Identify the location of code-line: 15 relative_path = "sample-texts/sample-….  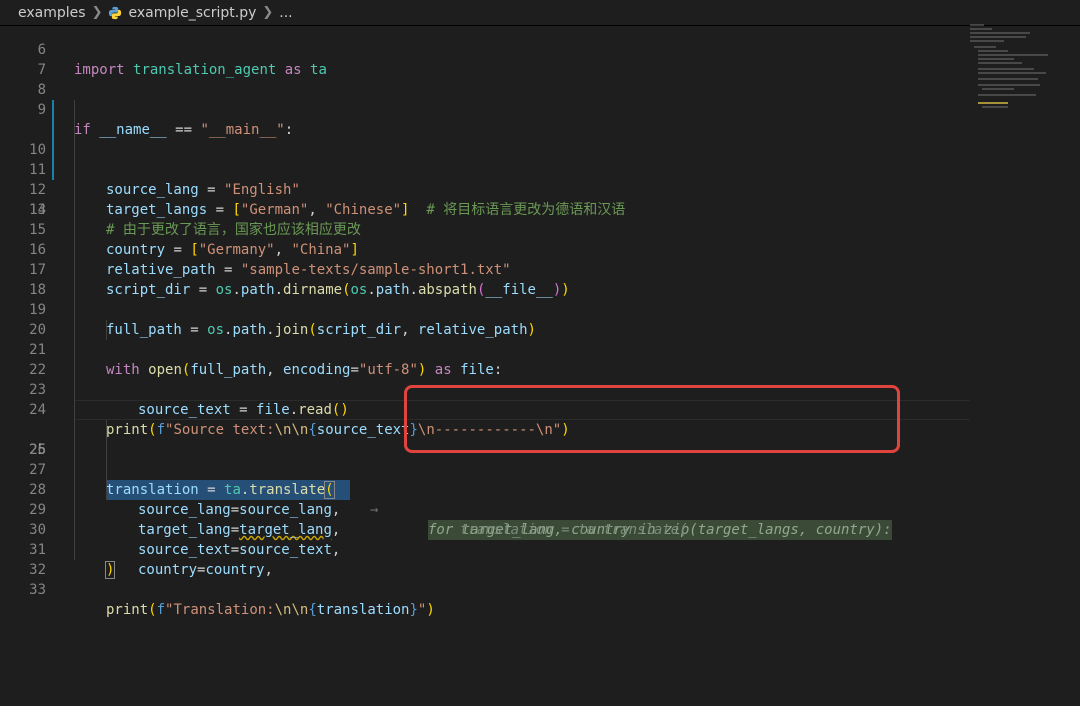
(485, 239).